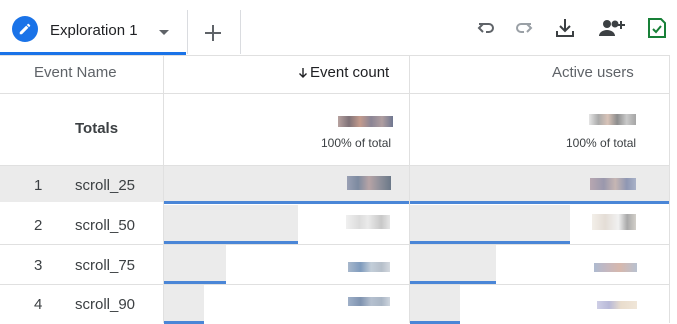 The image size is (677, 324). What do you see at coordinates (105, 185) in the screenshot?
I see `event-name: scroll_25` at bounding box center [105, 185].